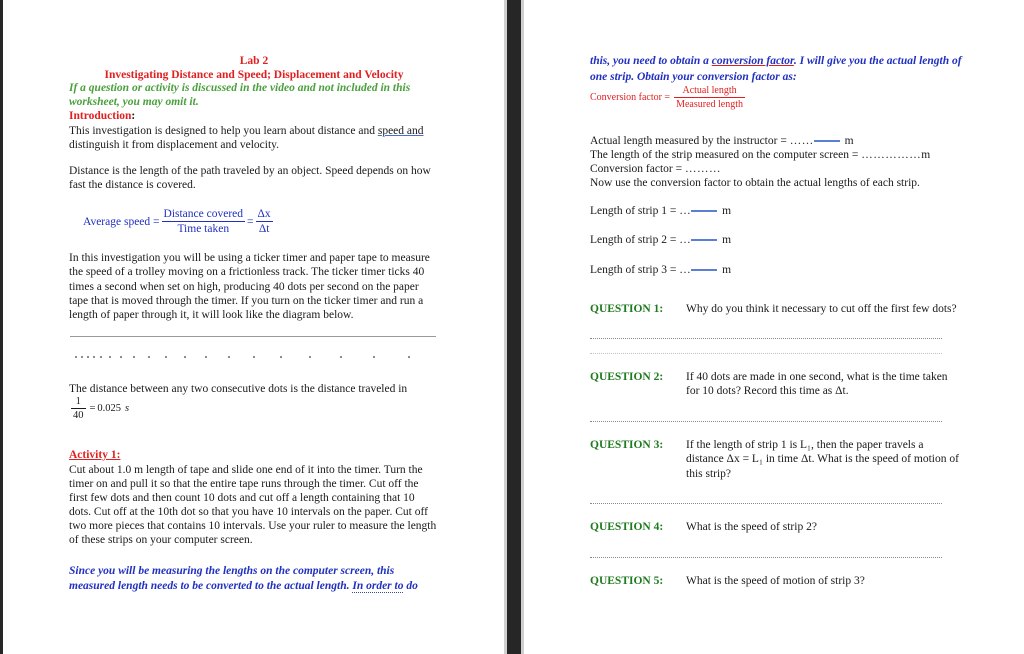 The height and width of the screenshot is (654, 1024). I want to click on strip-label: Length of strip 3 =, so click(635, 269).